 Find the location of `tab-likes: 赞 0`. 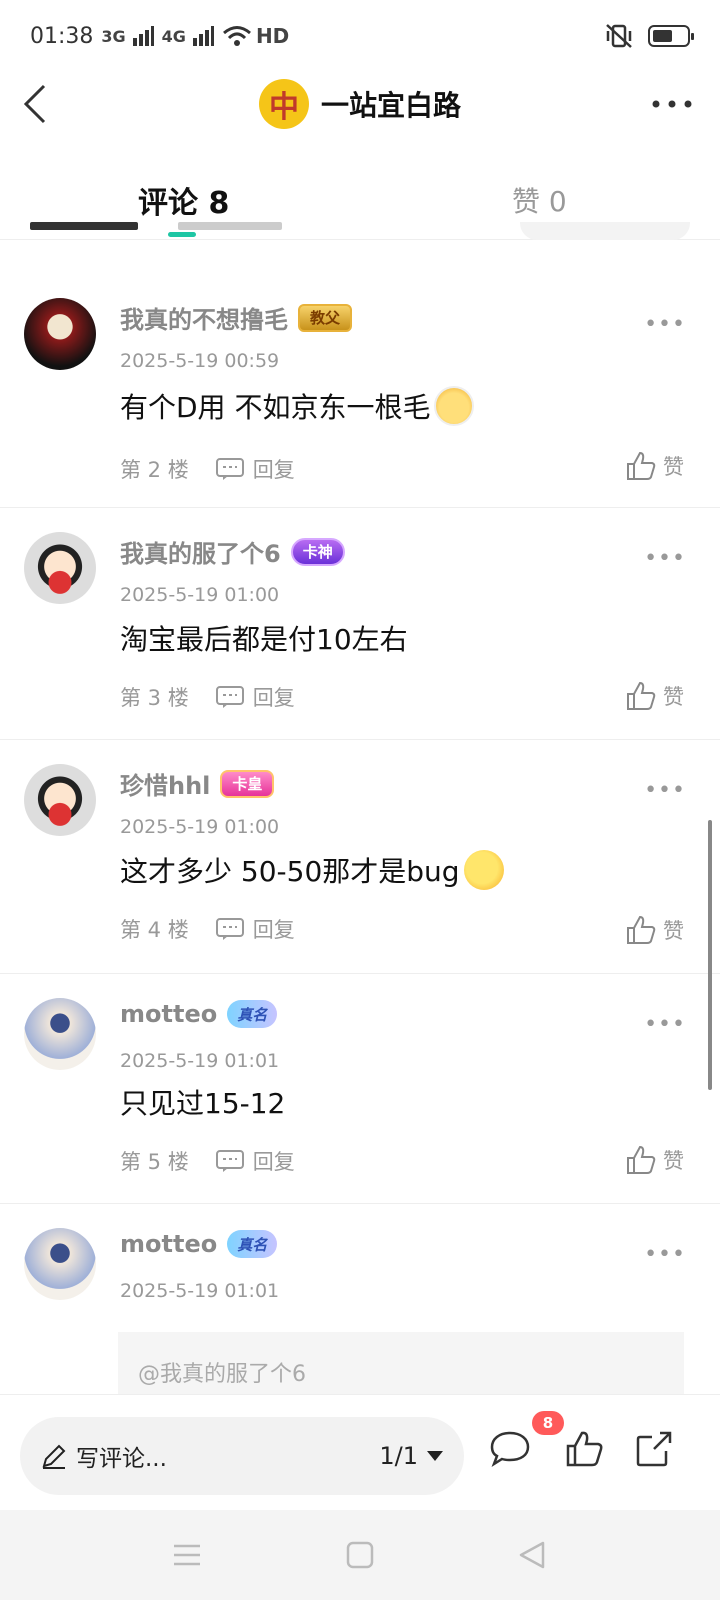

tab-likes: 赞 0 is located at coordinates (539, 200).